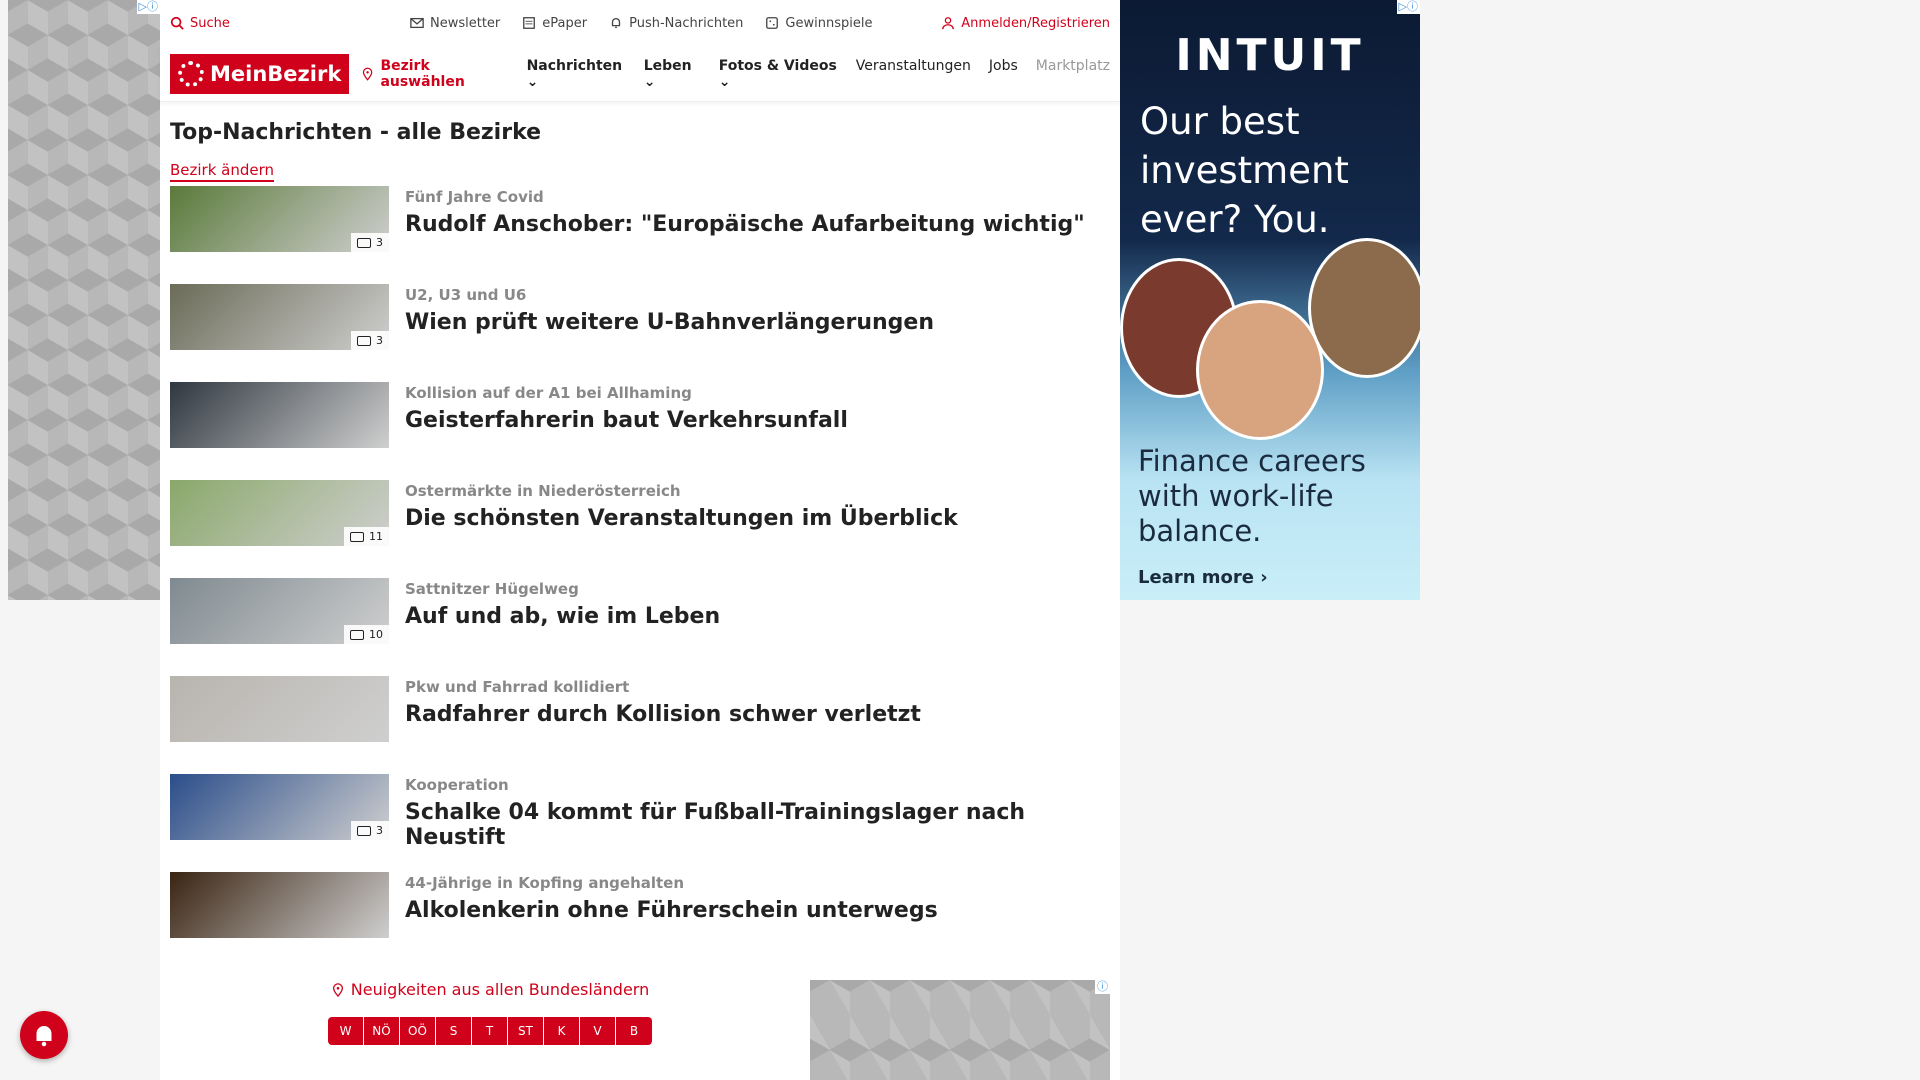 The height and width of the screenshot is (1080, 1920). I want to click on search-link: Suche, so click(200, 23).